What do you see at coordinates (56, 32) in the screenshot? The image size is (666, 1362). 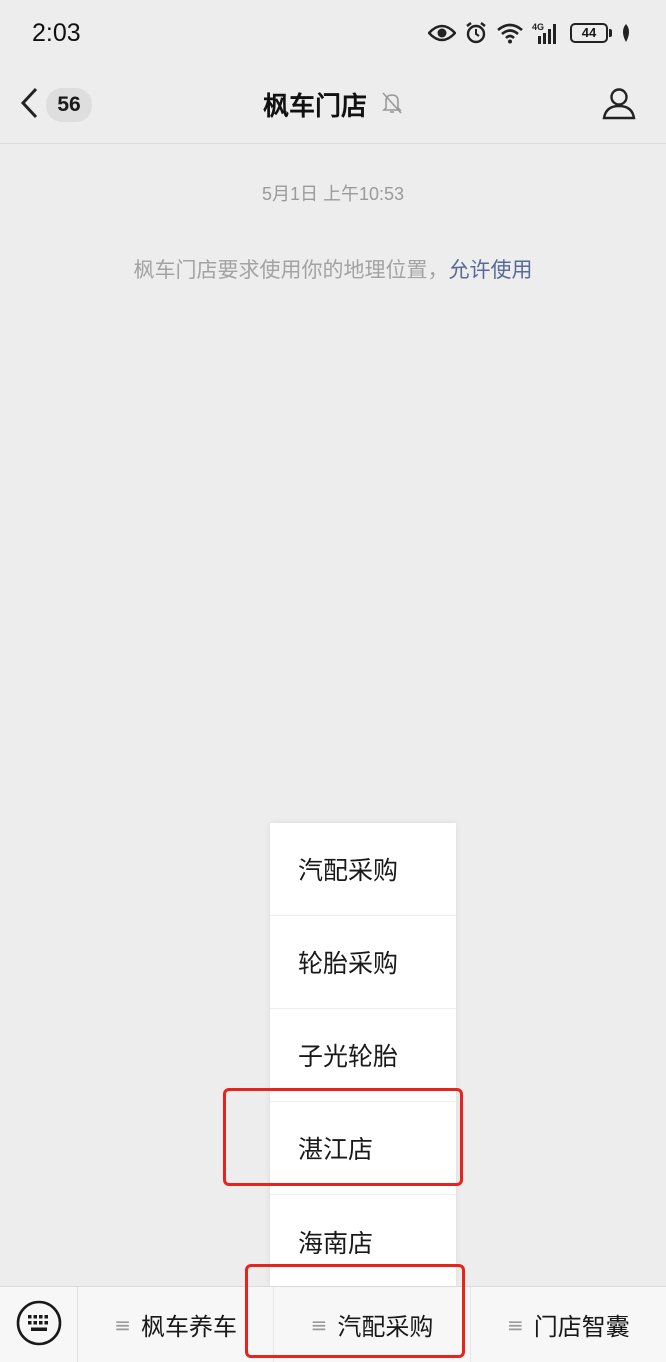 I see `status-time: 2:03` at bounding box center [56, 32].